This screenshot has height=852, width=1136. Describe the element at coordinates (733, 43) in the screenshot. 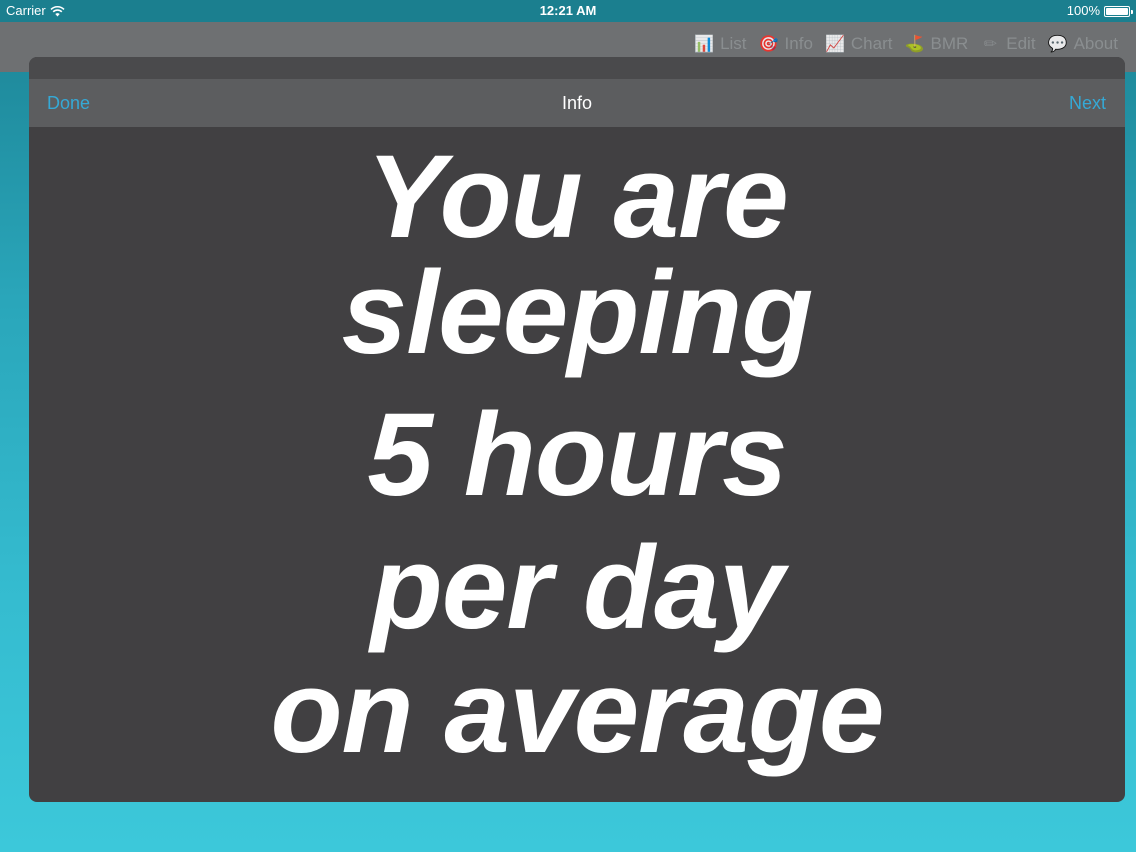

I see `toolbar-item-label: List` at that location.